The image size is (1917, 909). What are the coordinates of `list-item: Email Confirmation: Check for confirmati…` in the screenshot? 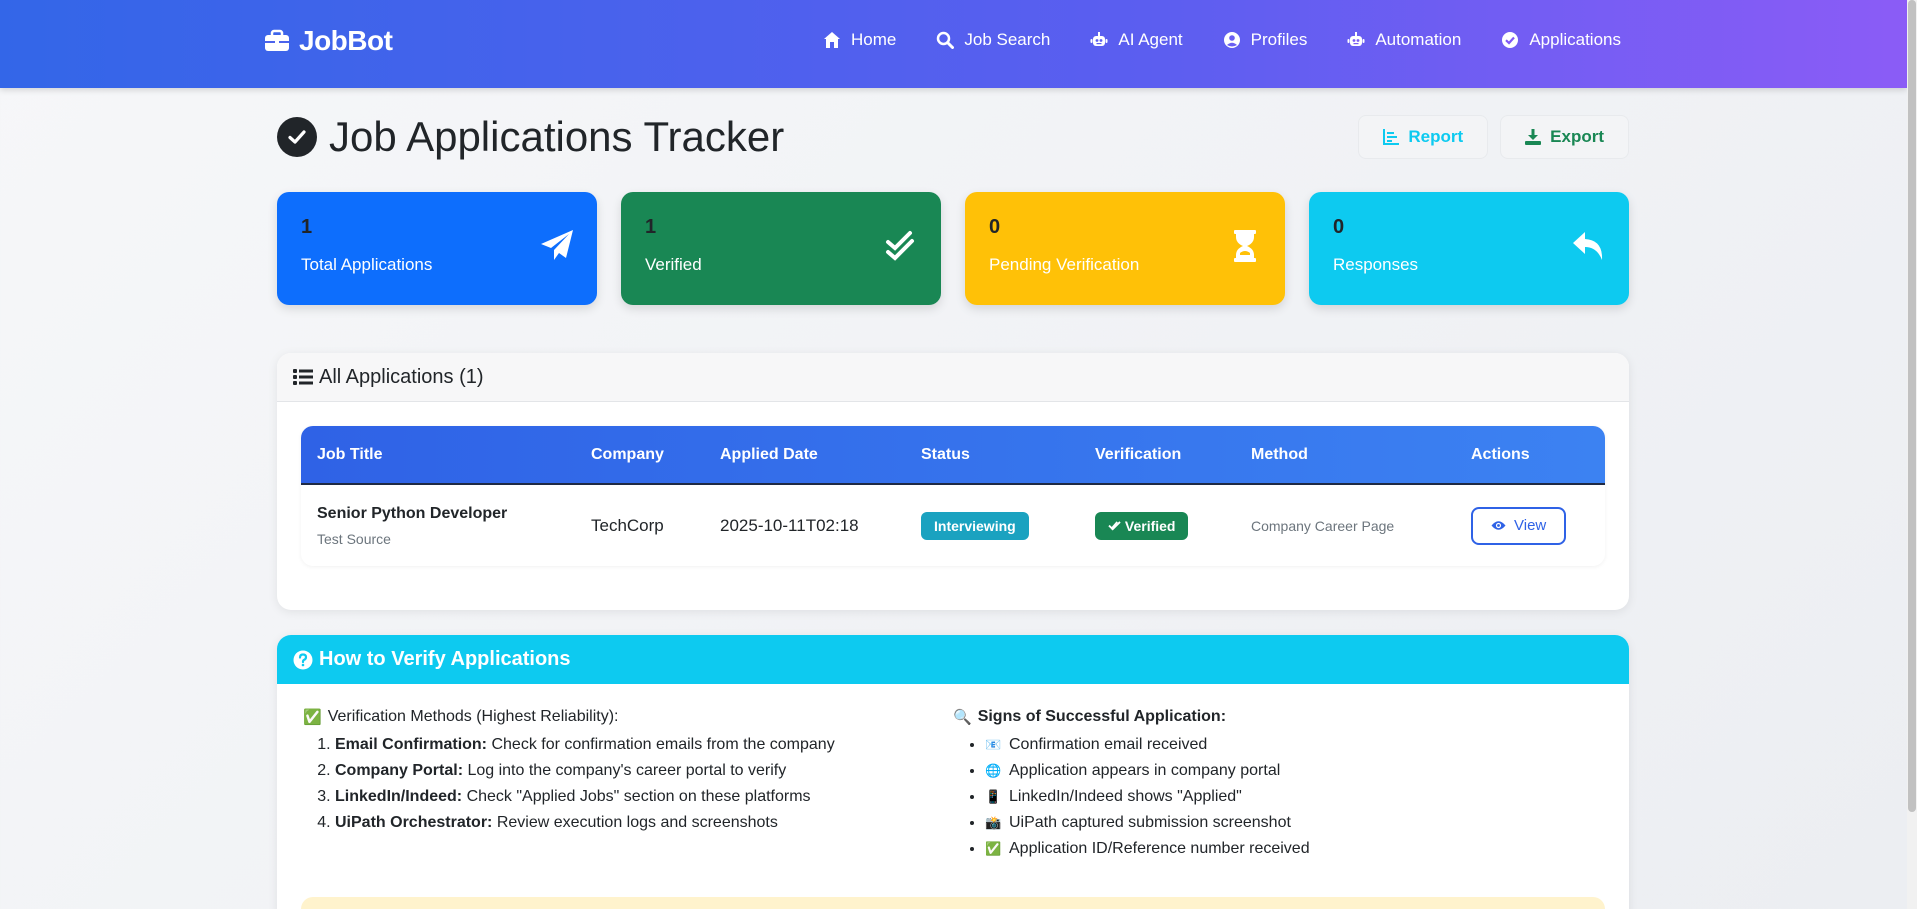 It's located at (644, 745).